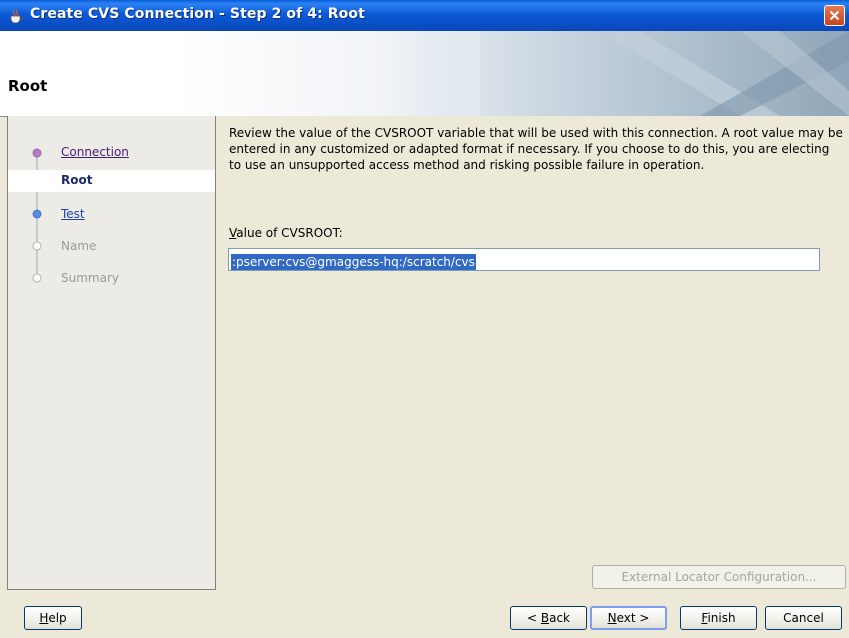 The width and height of the screenshot is (849, 638). I want to click on mnemonic: H, so click(44, 618).